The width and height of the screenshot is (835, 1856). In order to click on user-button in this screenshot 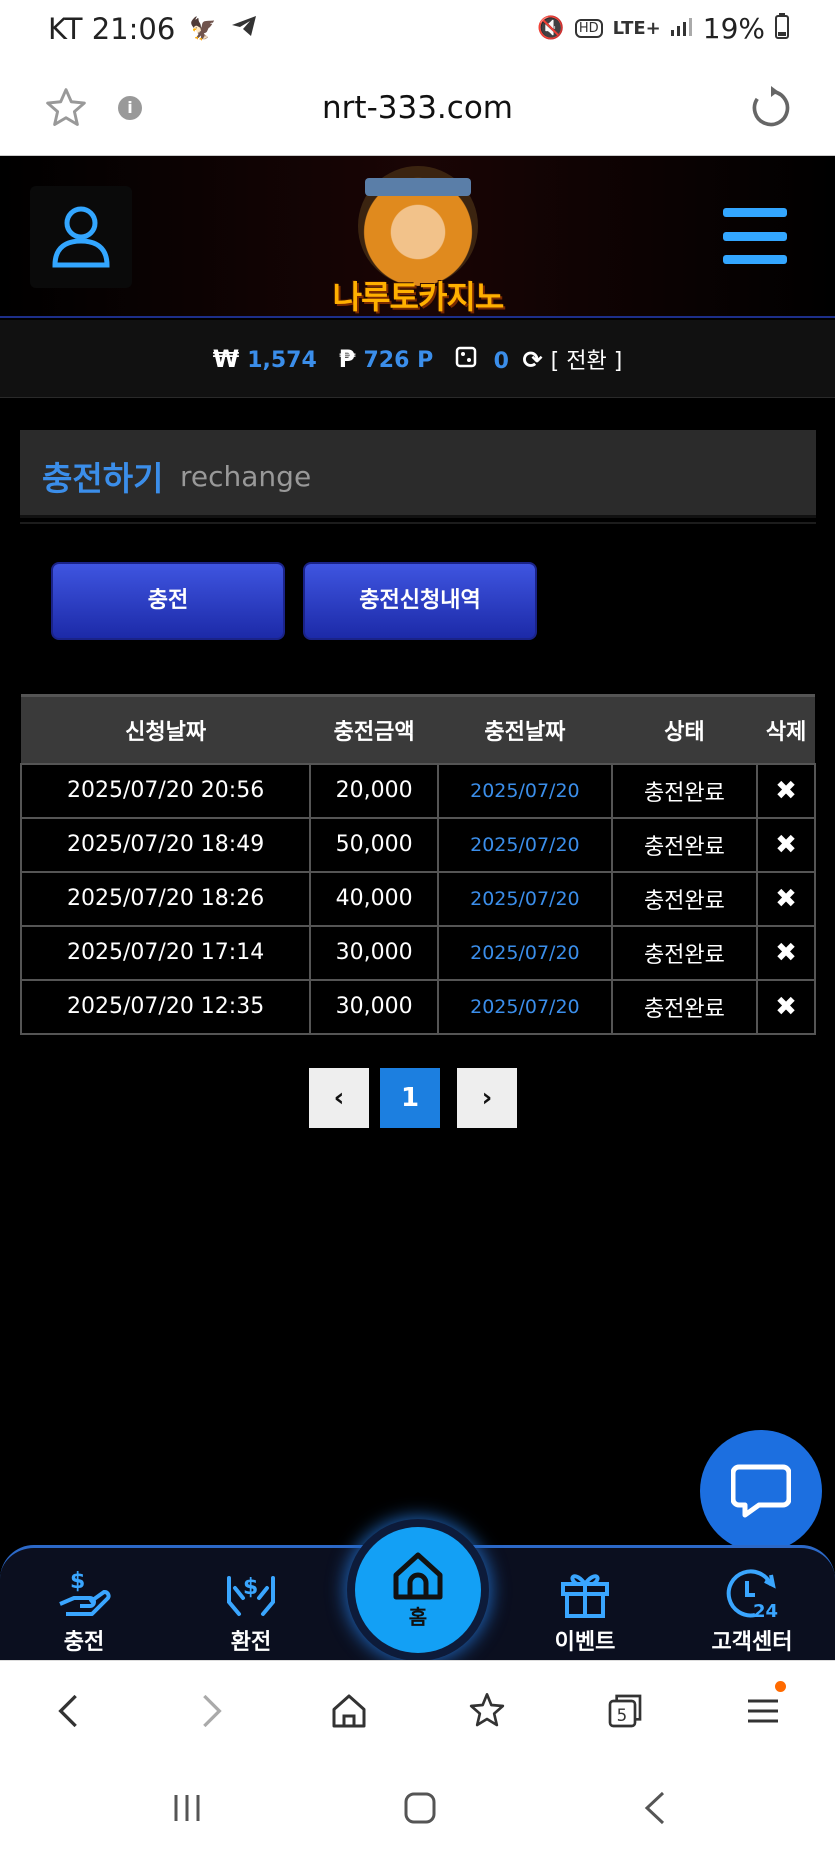, I will do `click(81, 237)`.